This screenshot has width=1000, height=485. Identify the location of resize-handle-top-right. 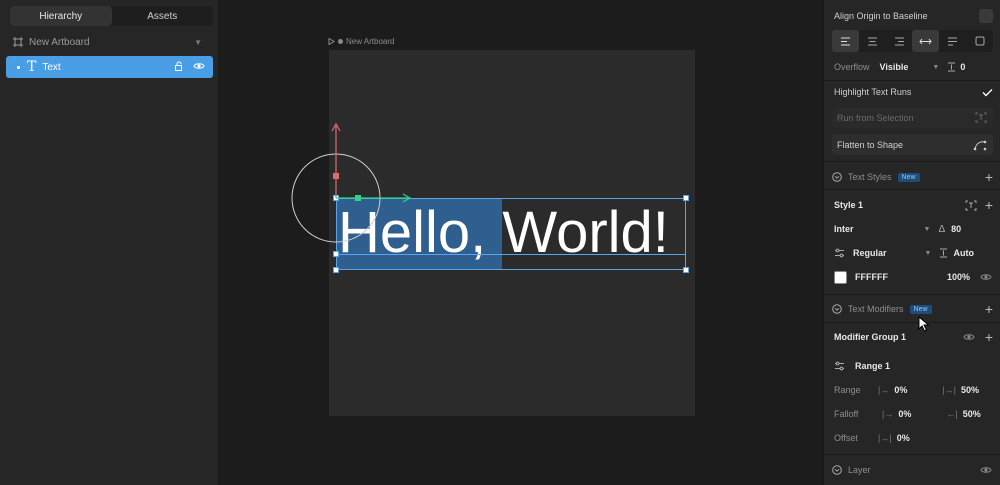
(686, 198).